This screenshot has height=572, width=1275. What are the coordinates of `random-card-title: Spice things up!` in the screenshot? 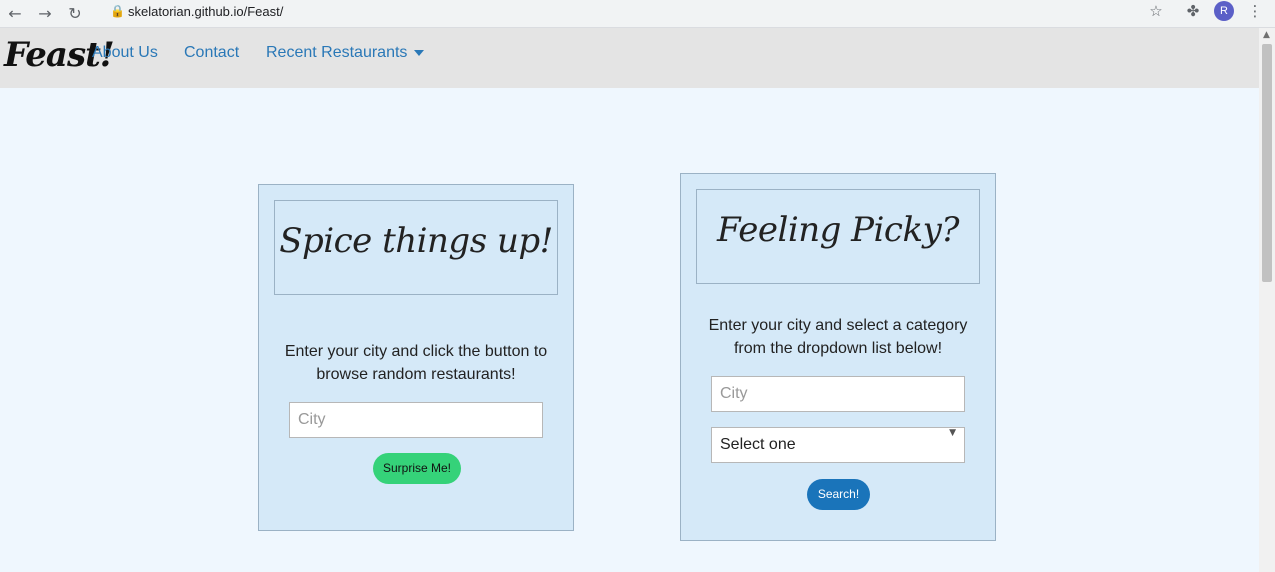 It's located at (416, 241).